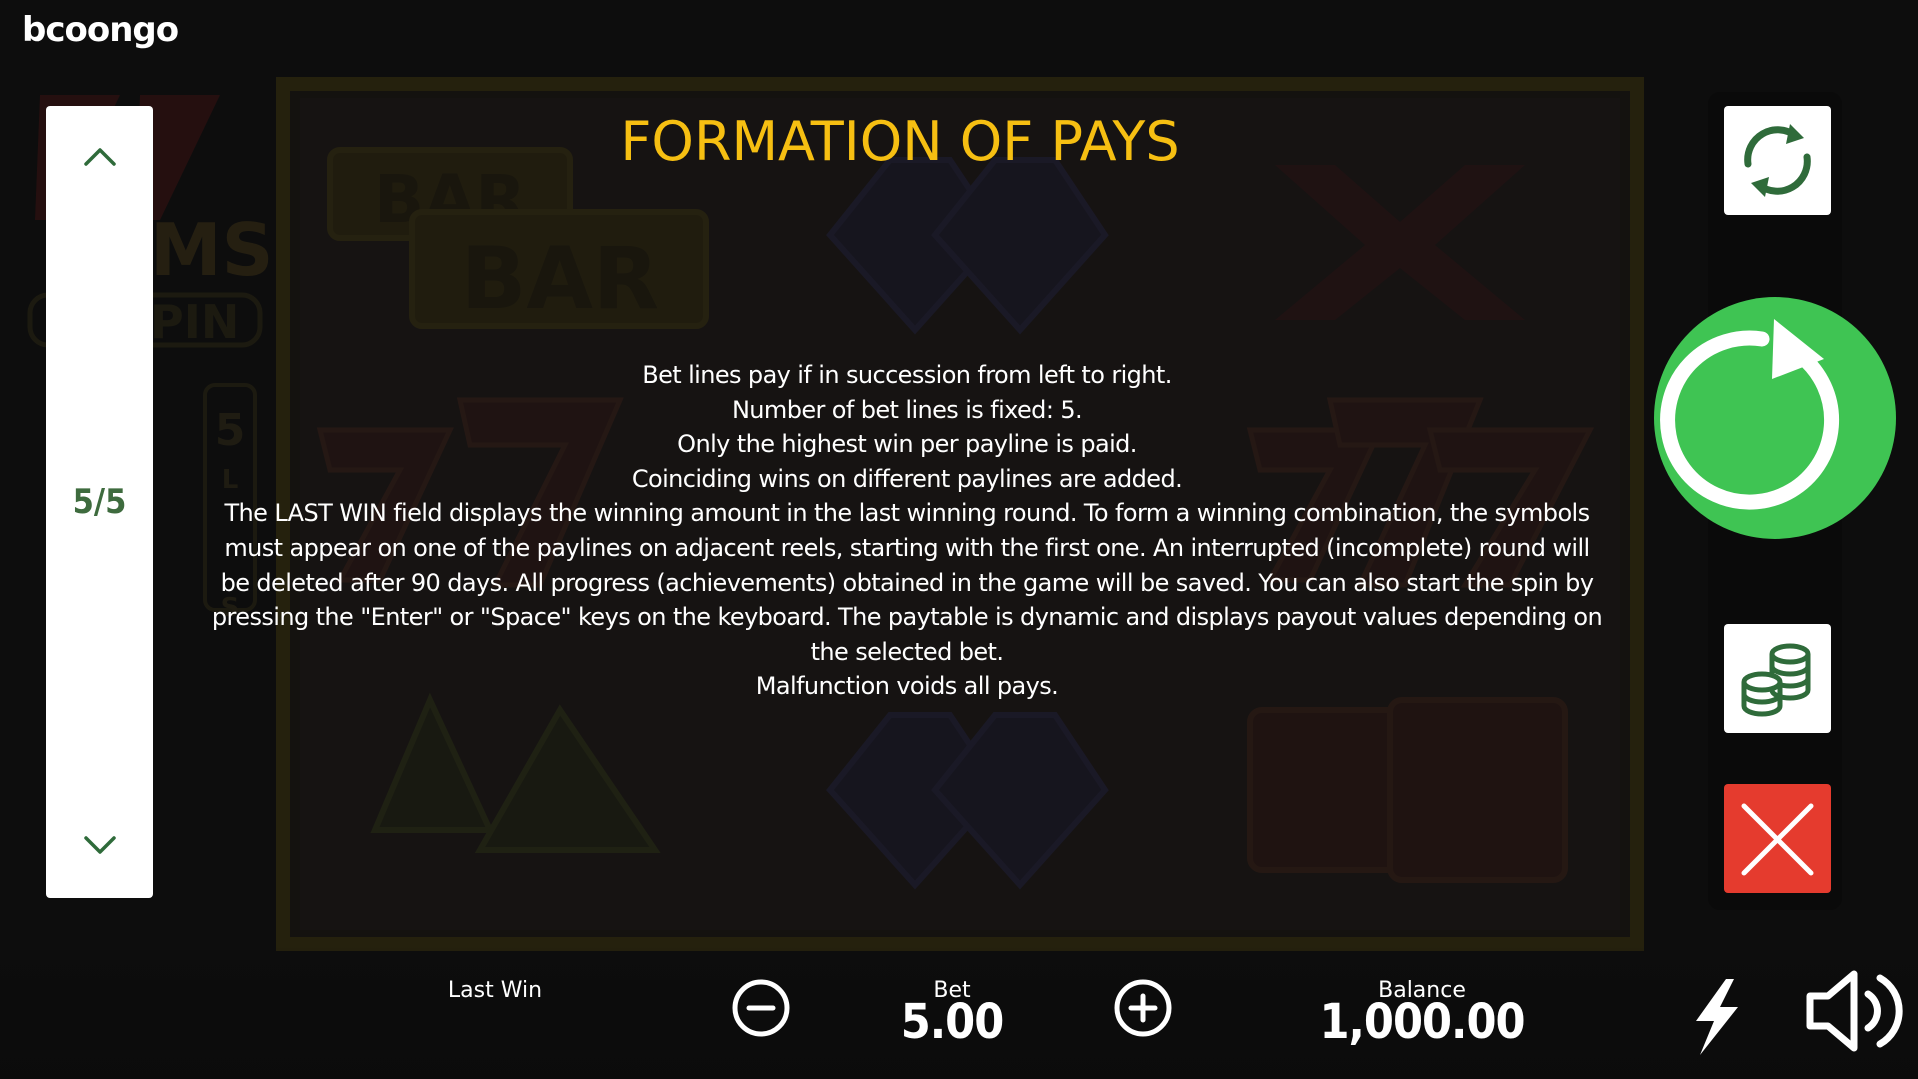 Image resolution: width=1918 pixels, height=1079 pixels. I want to click on refresh-icon, so click(1777, 160).